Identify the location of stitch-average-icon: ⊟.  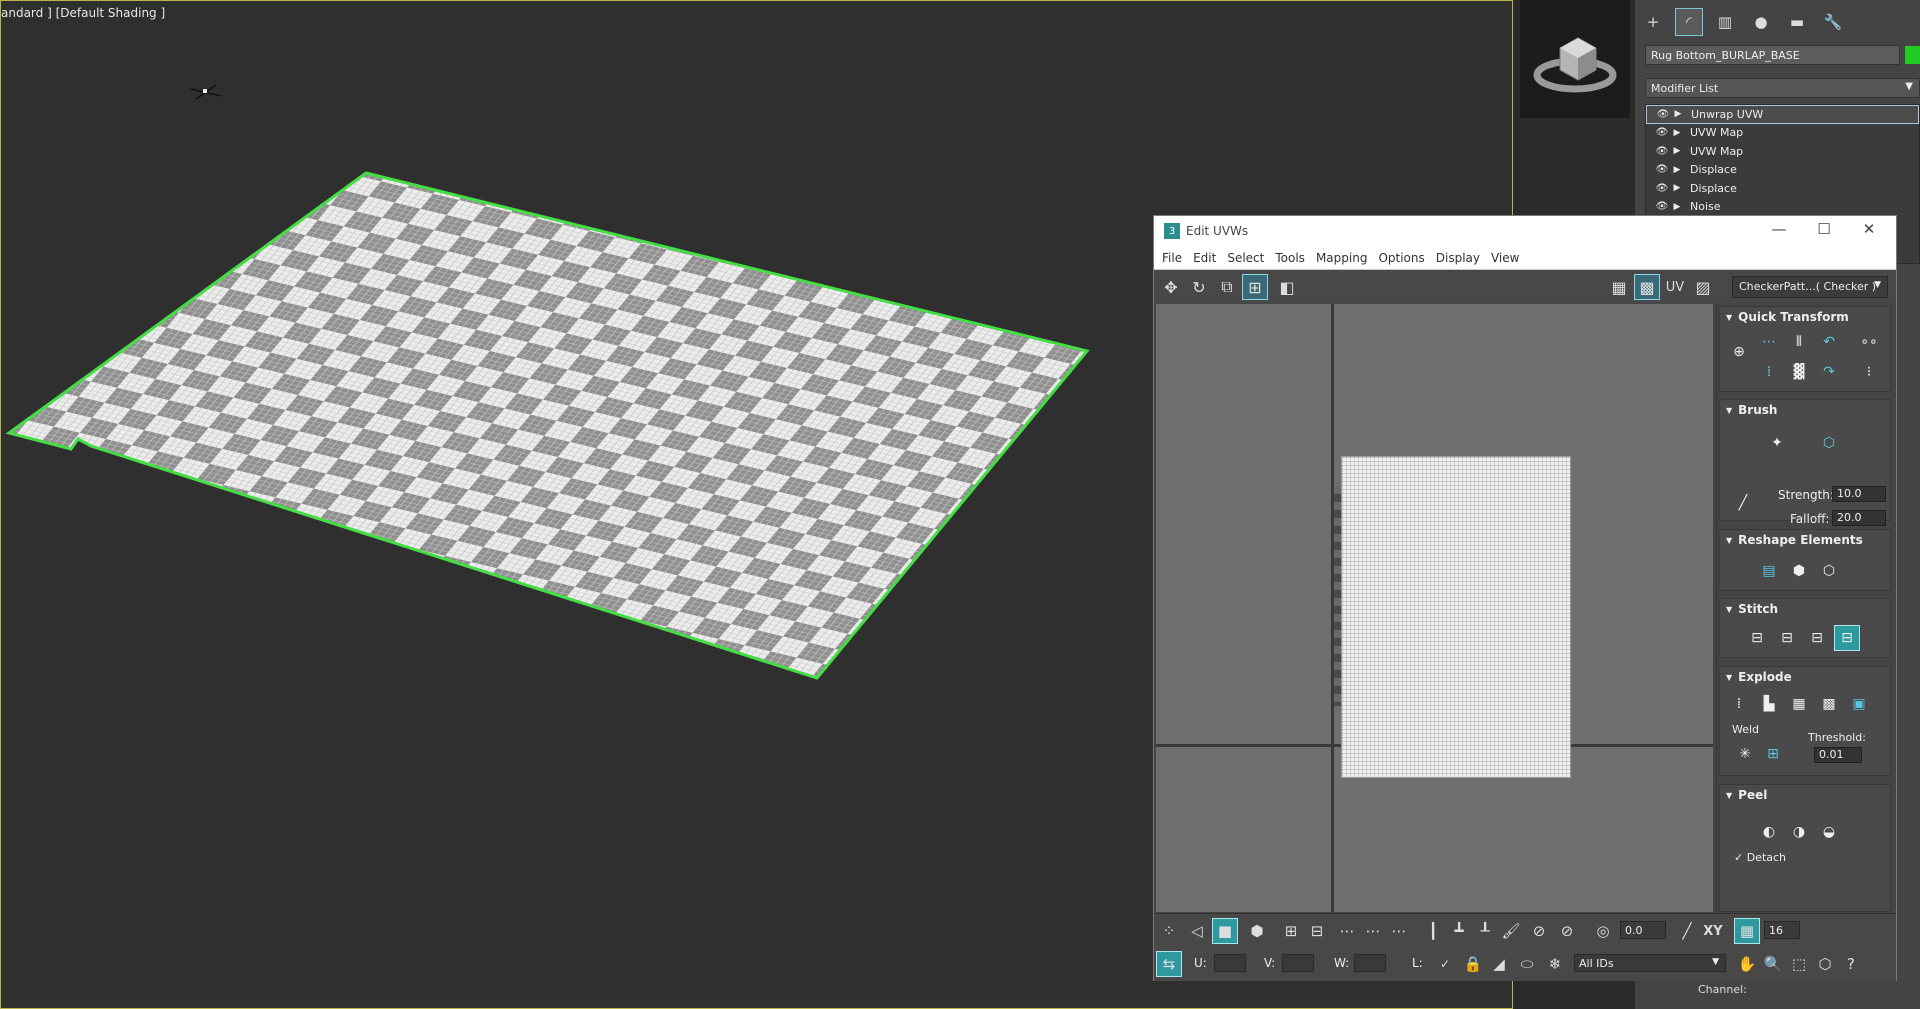
(1817, 638).